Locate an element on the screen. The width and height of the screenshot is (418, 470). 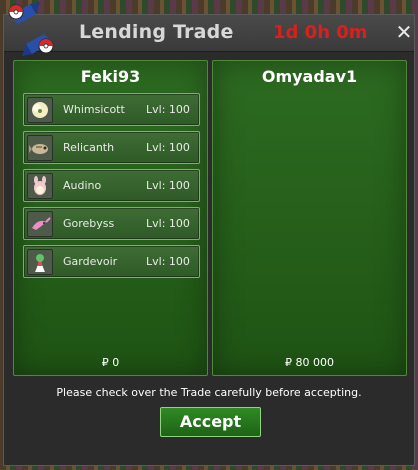
title-bar: Lending Trade 1d 0h 0m ✕ is located at coordinates (209, 33).